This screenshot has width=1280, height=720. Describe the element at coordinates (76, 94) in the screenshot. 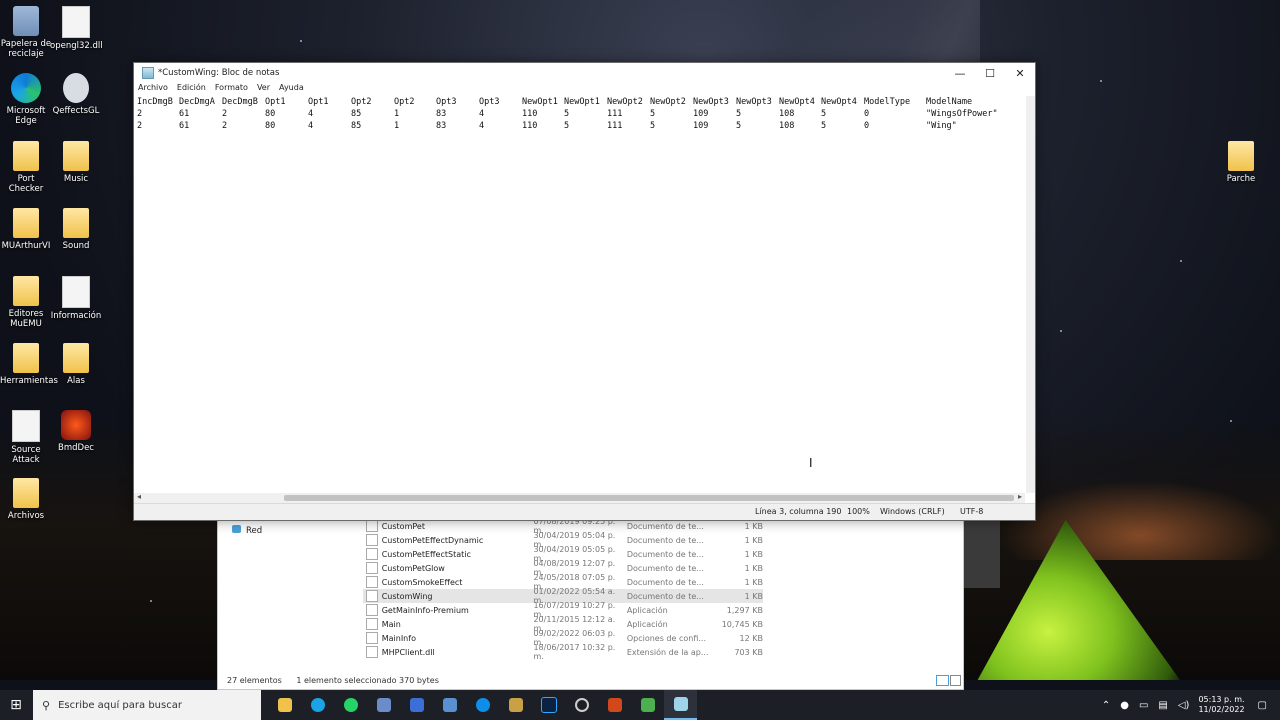

I see `desktop-icon-qeffects: QeffectsGL` at that location.